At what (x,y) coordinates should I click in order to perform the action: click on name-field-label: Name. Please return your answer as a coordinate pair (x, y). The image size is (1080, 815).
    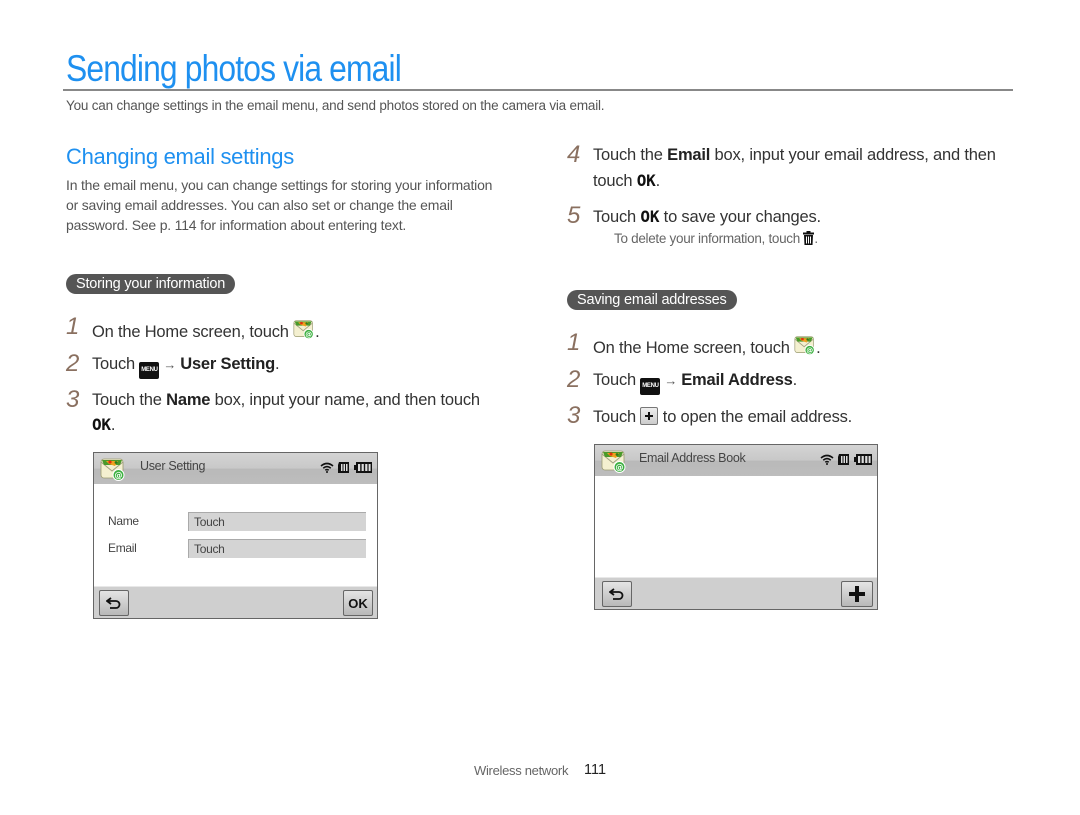
    Looking at the image, I should click on (123, 521).